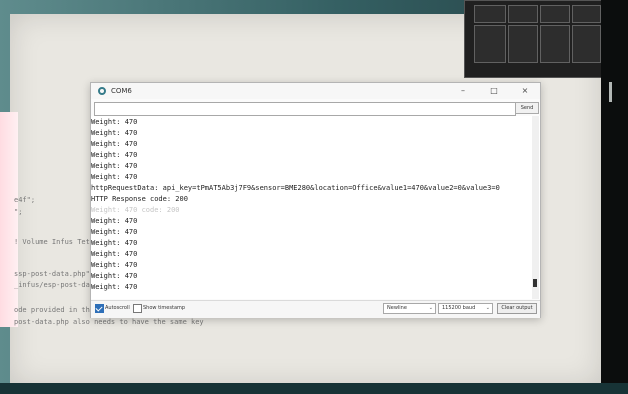 The height and width of the screenshot is (394, 628). What do you see at coordinates (527, 108) in the screenshot?
I see `send-button: Send` at bounding box center [527, 108].